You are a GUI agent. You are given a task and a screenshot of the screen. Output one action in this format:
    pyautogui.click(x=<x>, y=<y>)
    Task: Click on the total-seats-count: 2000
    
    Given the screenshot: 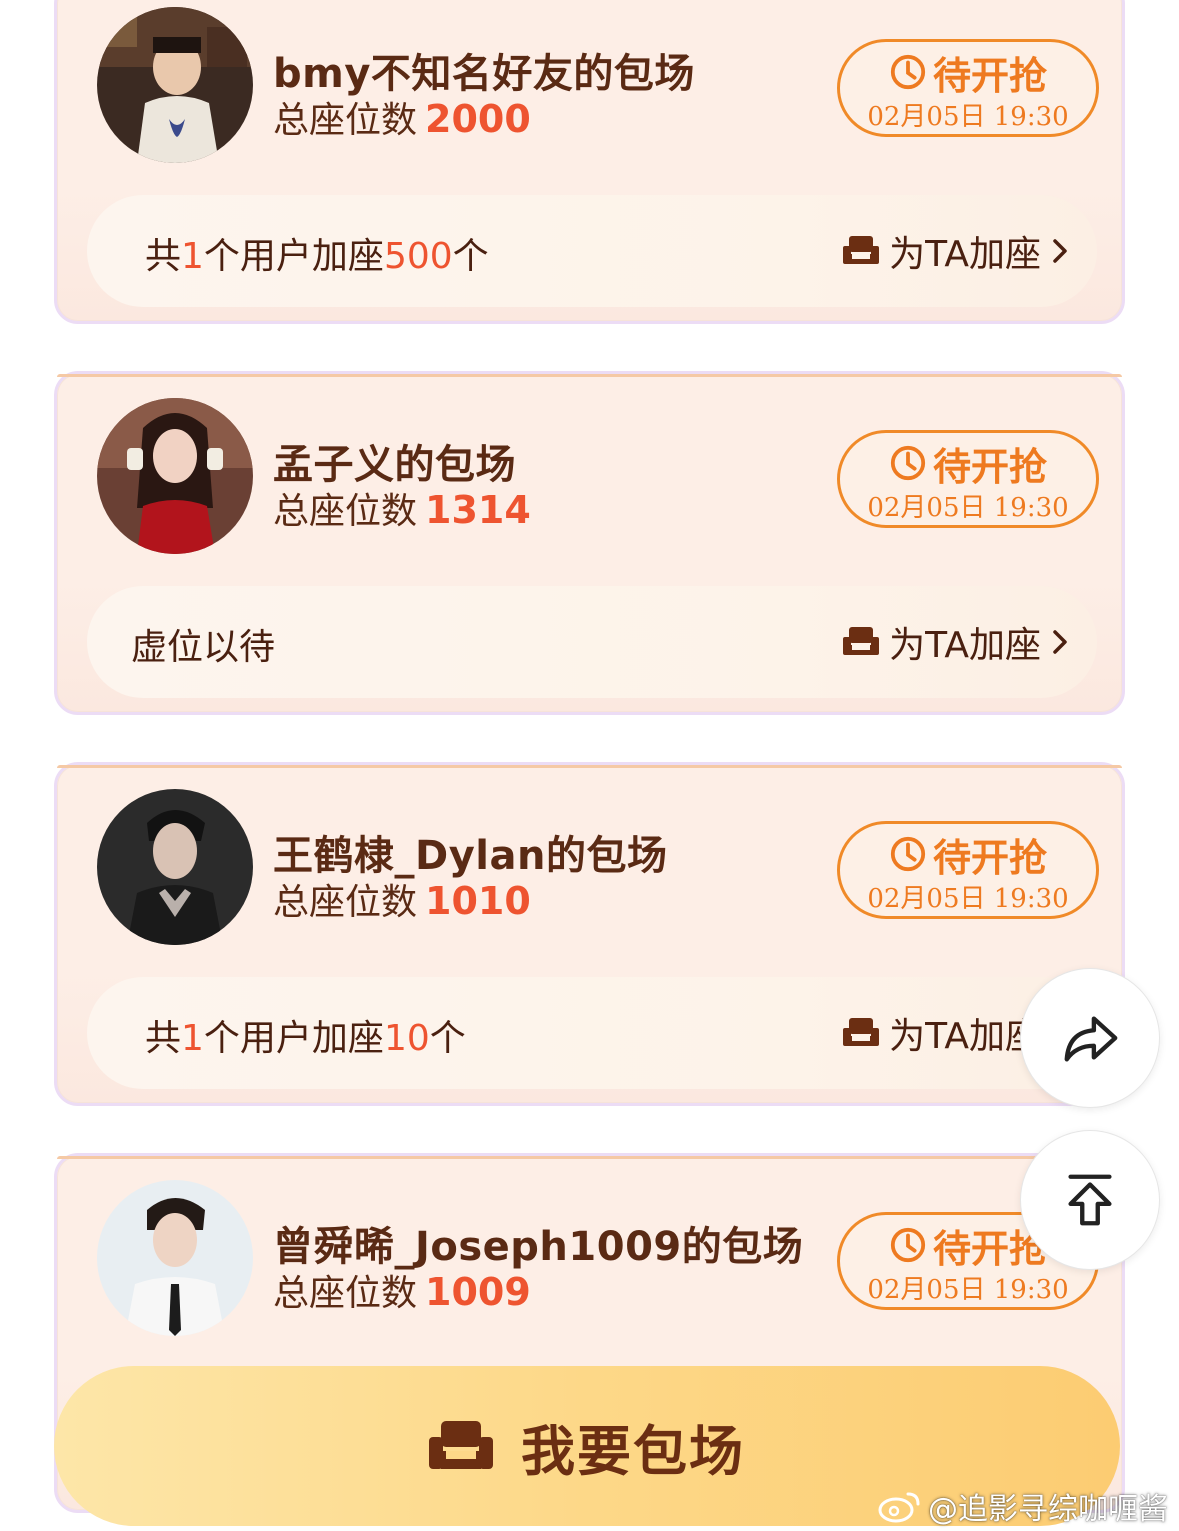 What is the action you would take?
    pyautogui.click(x=478, y=119)
    